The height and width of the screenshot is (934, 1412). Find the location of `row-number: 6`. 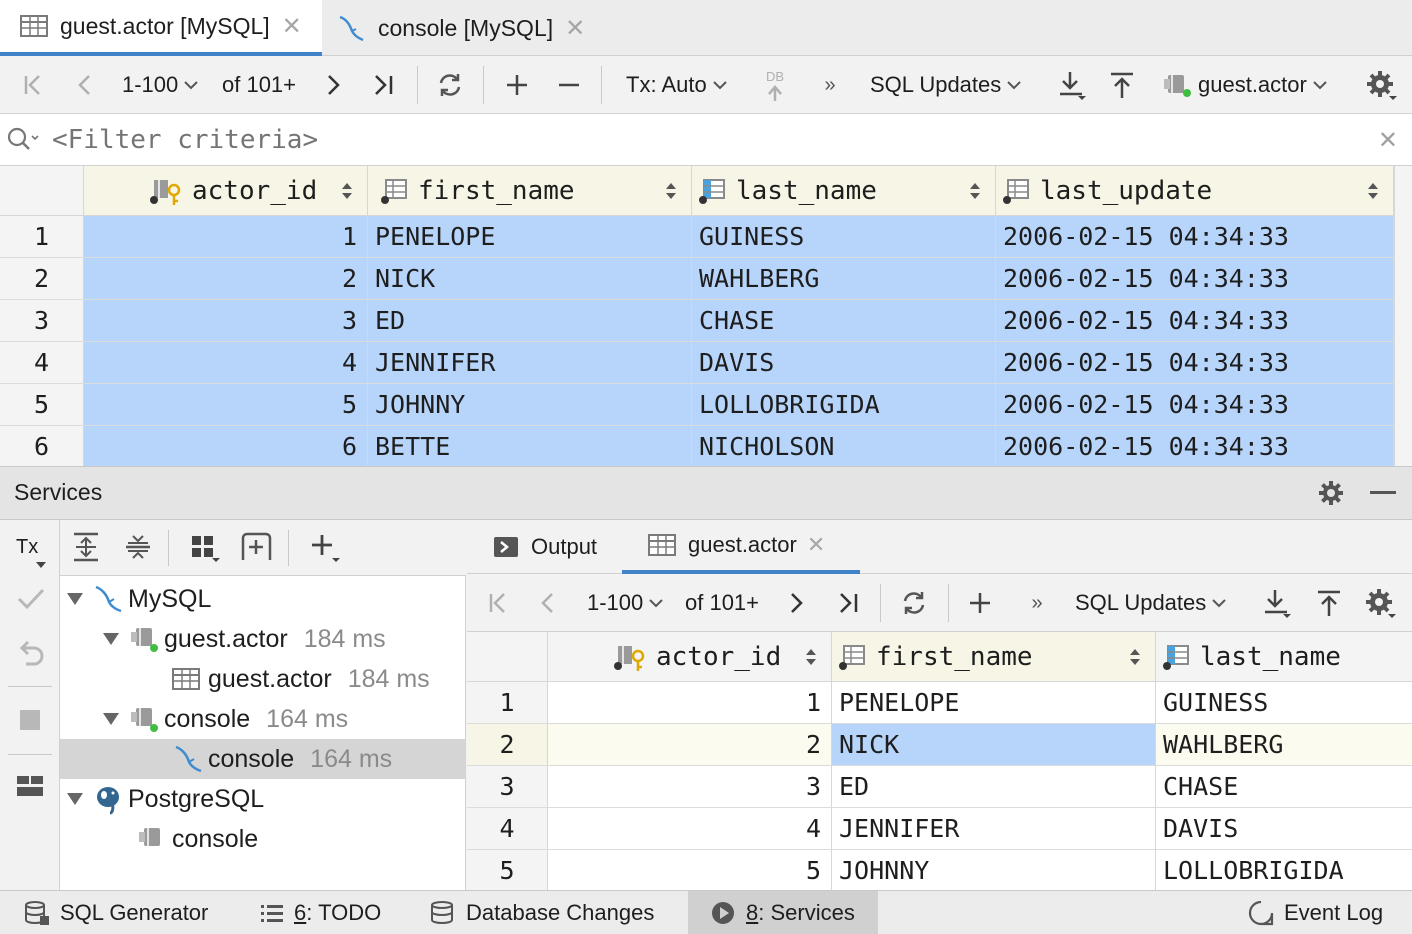

row-number: 6 is located at coordinates (42, 446).